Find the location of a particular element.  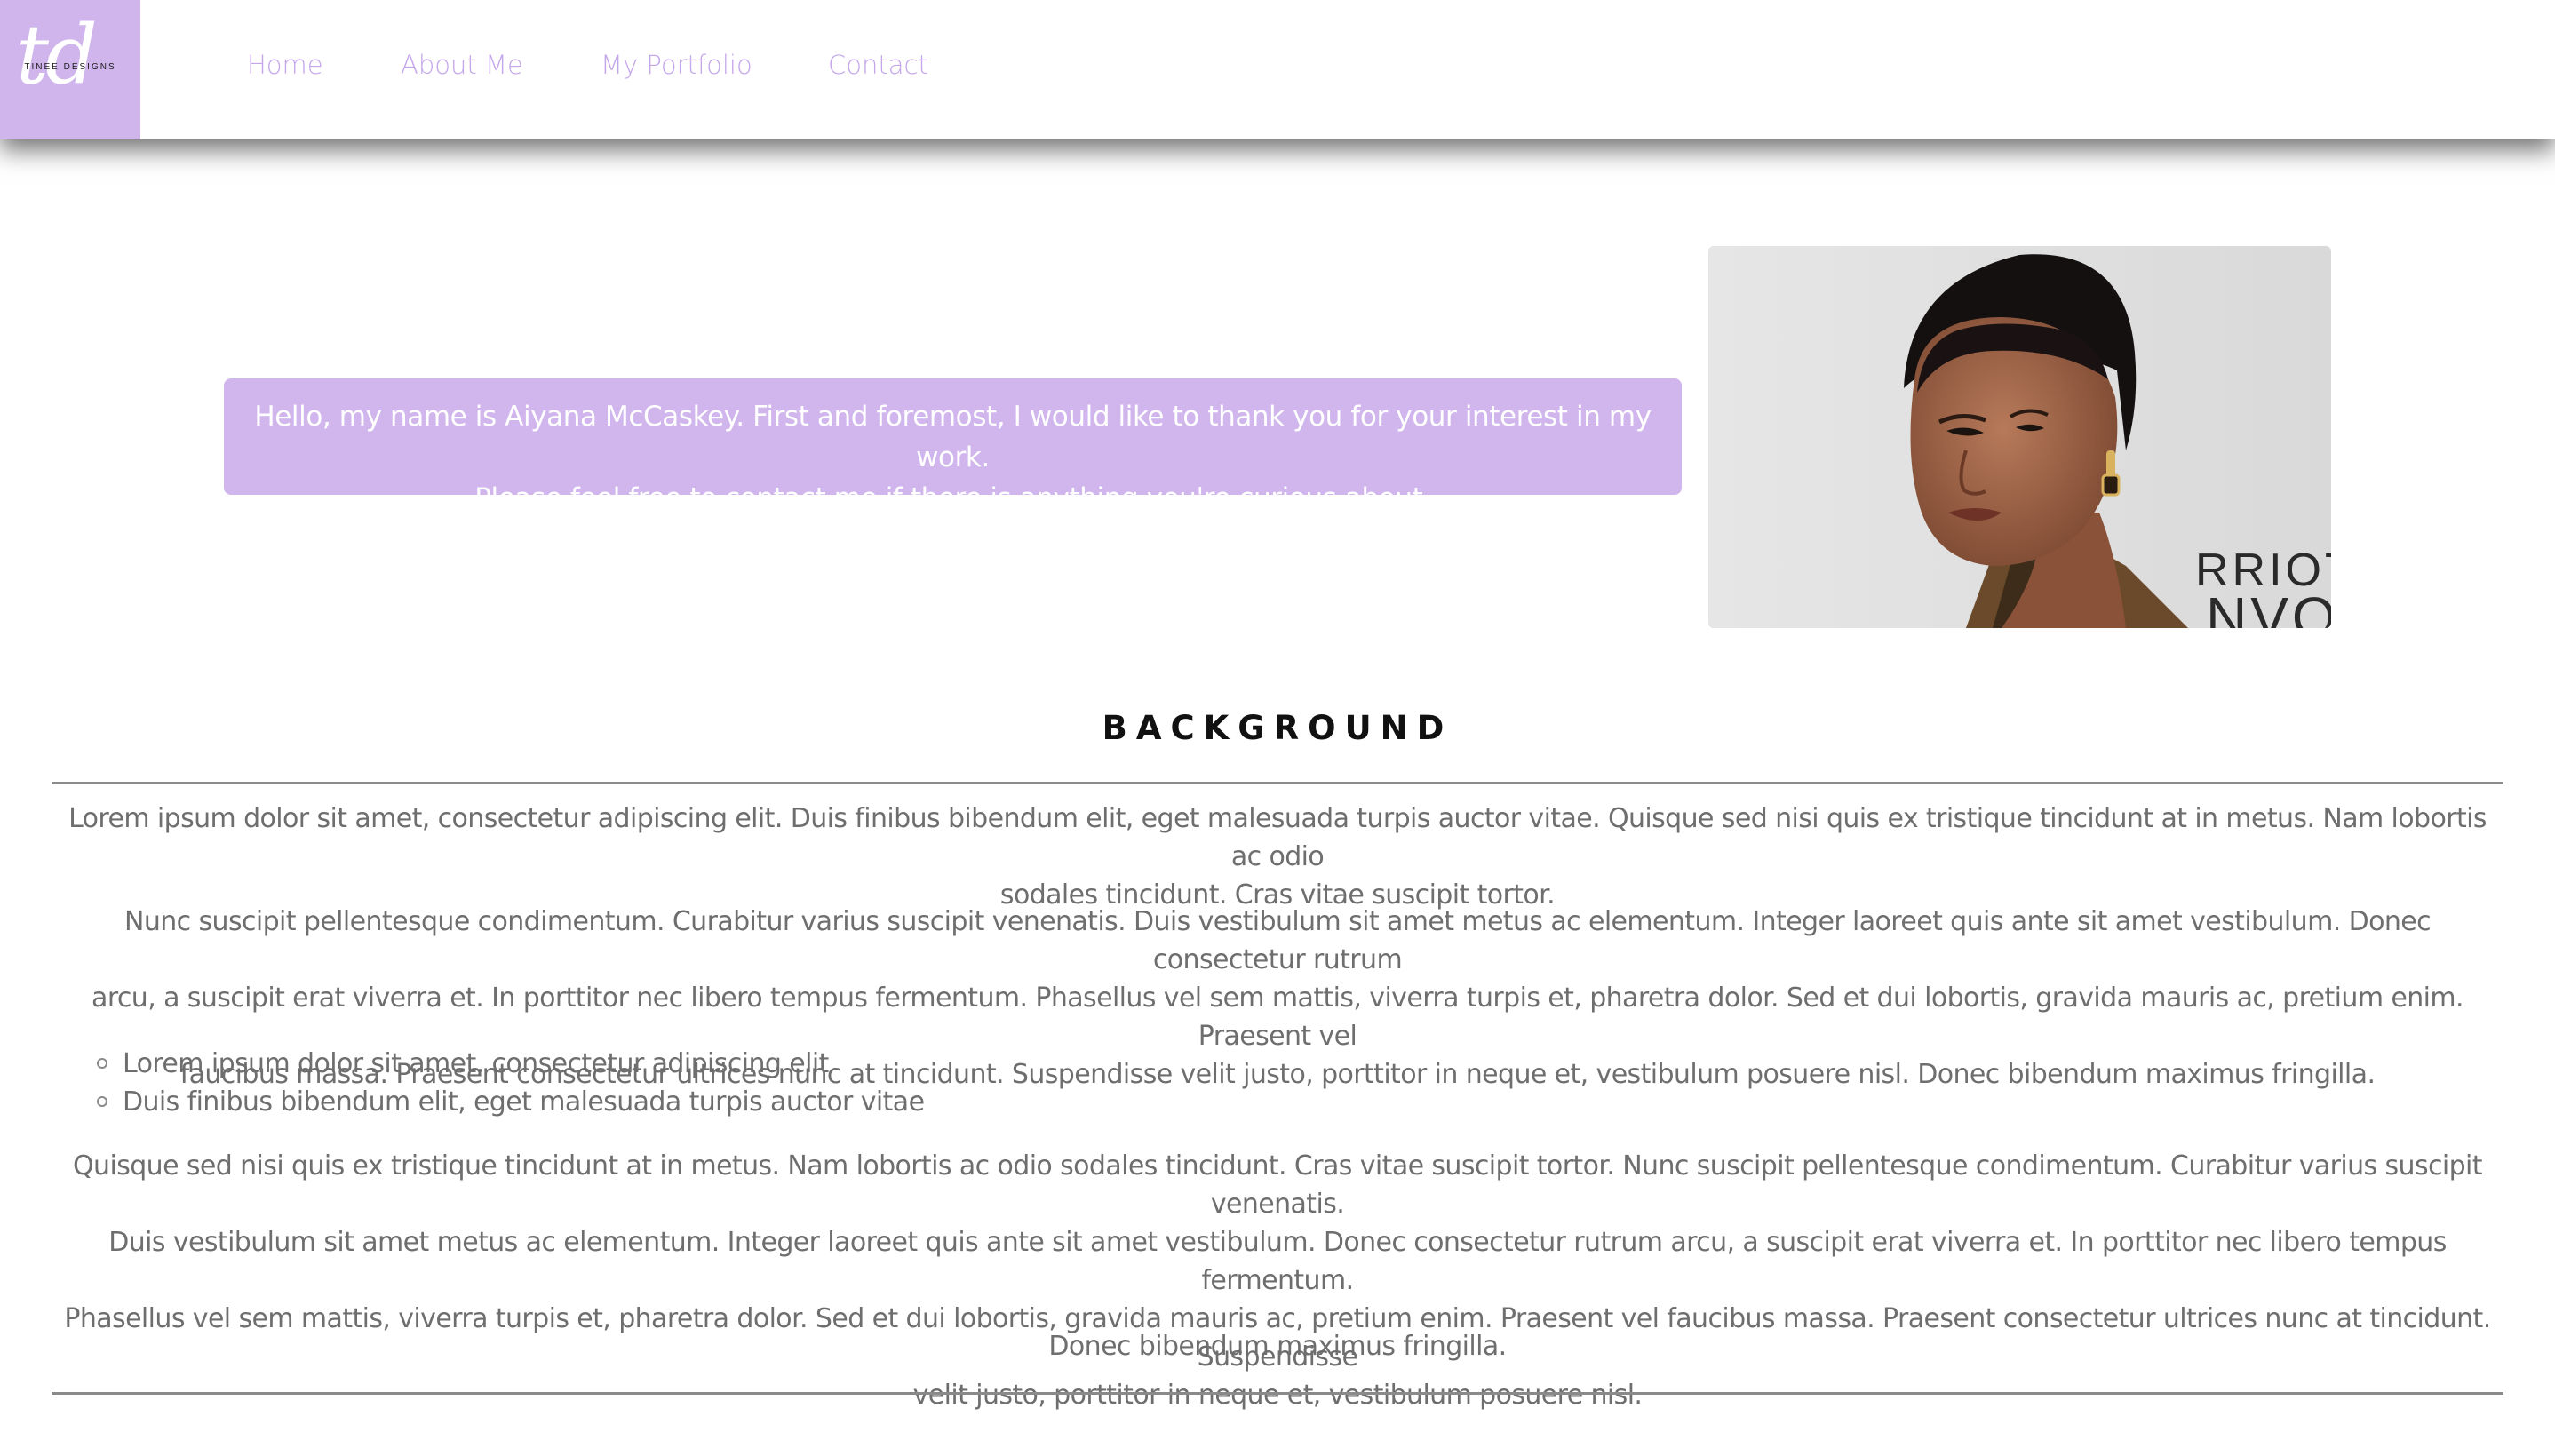

nav-portfolio-link: My Portfolio is located at coordinates (676, 65).